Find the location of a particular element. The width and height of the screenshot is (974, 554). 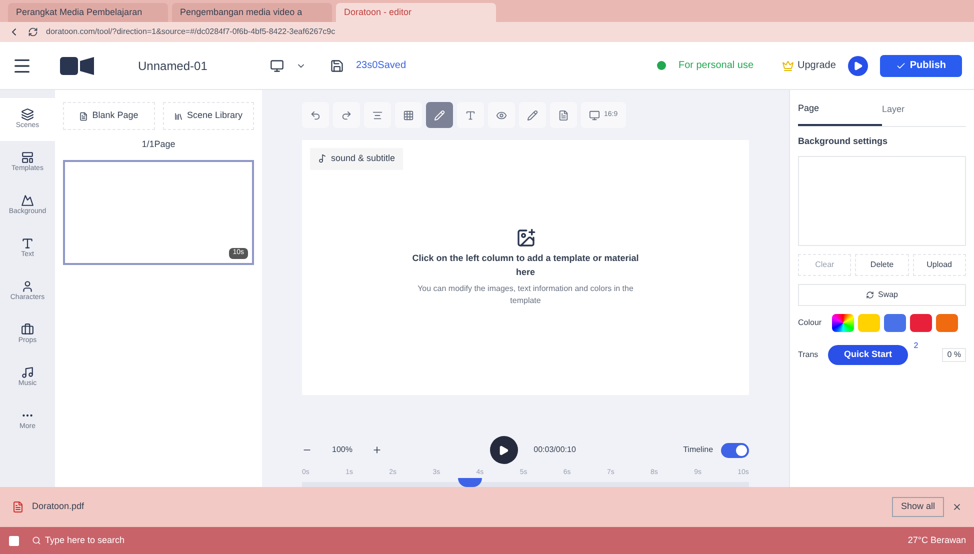

scene-button: Scene Library is located at coordinates (208, 116).